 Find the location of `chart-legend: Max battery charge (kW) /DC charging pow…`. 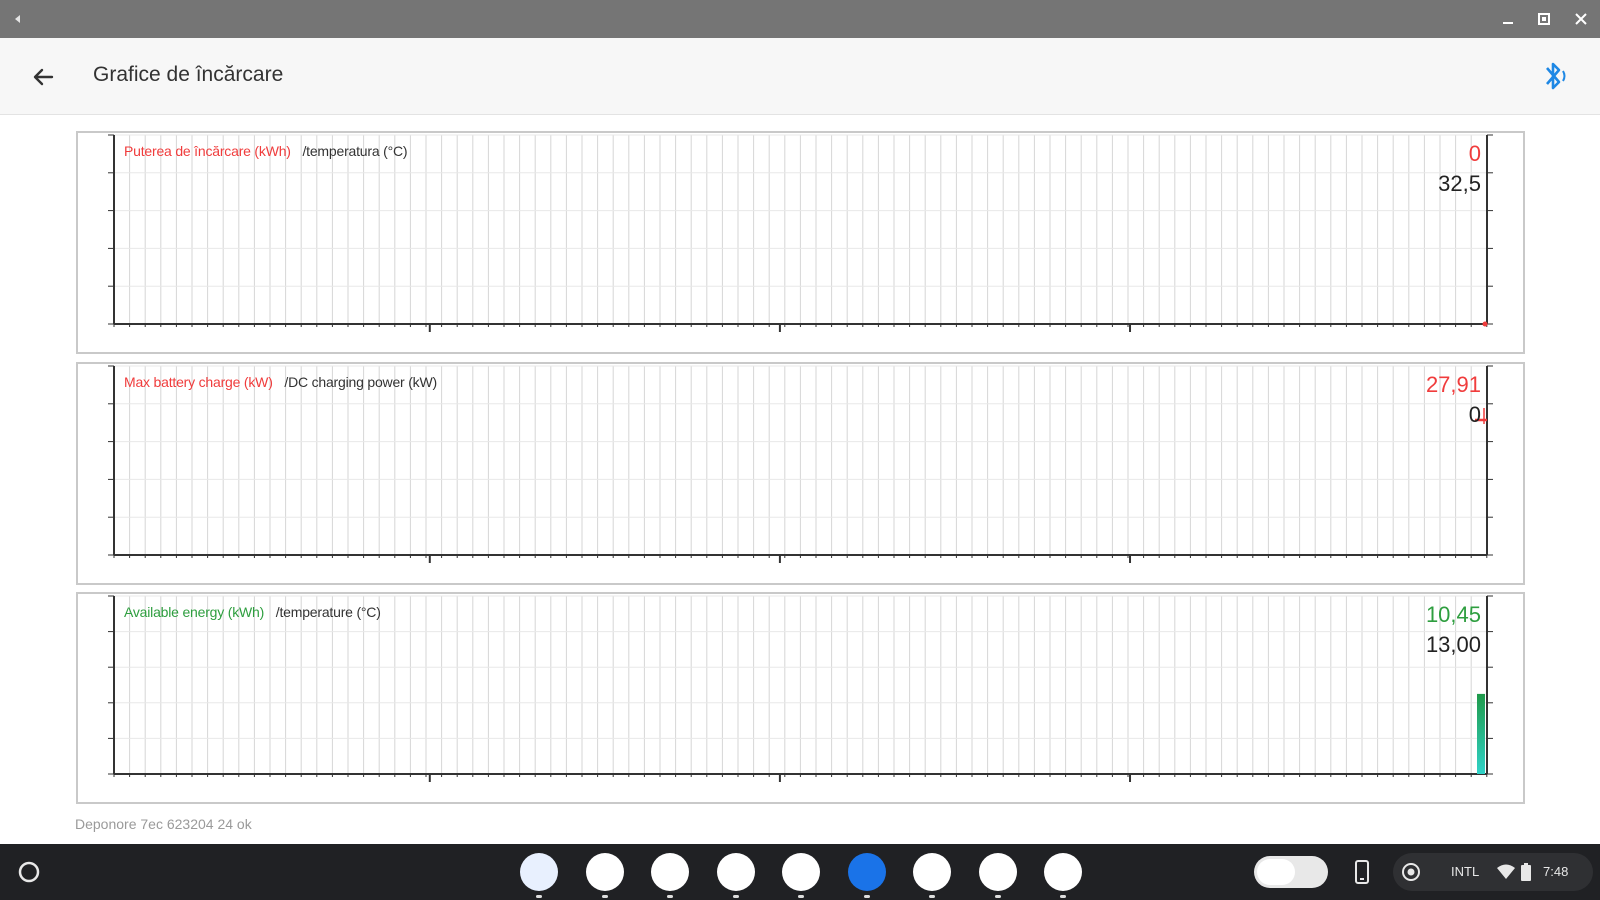

chart-legend: Max battery charge (kW) /DC charging pow… is located at coordinates (280, 382).